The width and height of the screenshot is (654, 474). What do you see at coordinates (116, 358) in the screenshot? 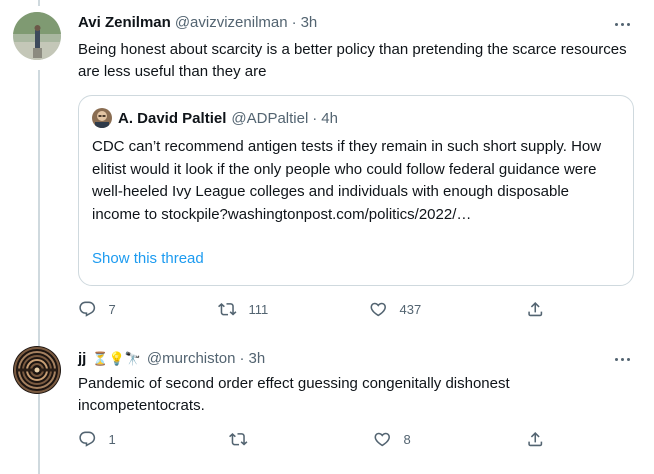
I see `author-emojis: ⏳💡🔭` at bounding box center [116, 358].